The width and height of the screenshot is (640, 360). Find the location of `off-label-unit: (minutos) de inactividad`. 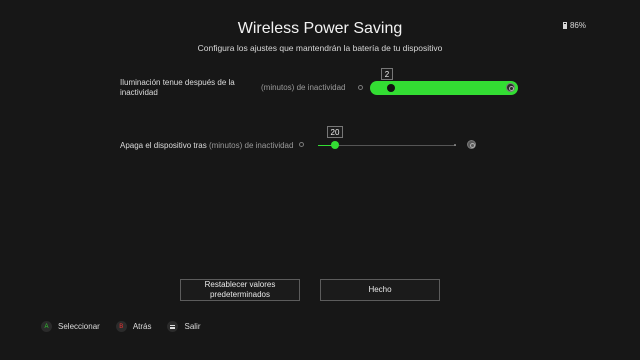

off-label-unit: (minutos) de inactividad is located at coordinates (251, 145).